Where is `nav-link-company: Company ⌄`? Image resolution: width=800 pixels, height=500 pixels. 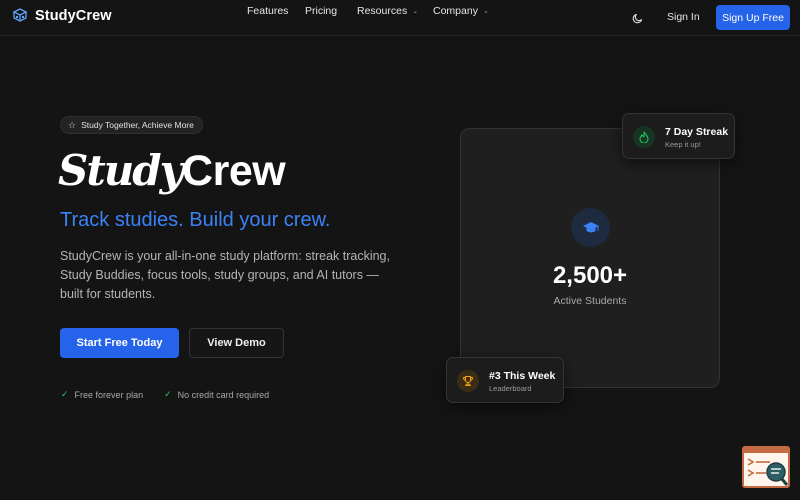 nav-link-company: Company ⌄ is located at coordinates (461, 11).